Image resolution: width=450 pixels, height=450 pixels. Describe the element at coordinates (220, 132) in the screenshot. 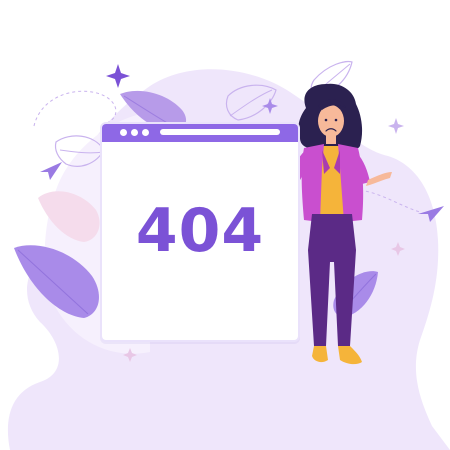

I see `address-bar` at that location.